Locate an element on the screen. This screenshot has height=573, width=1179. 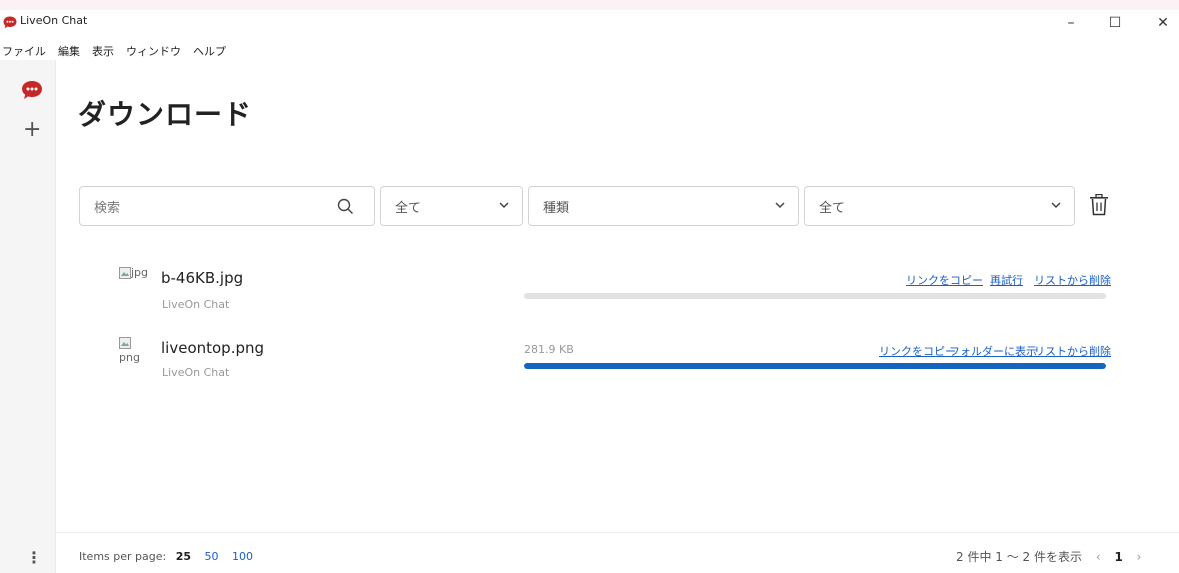
retry-button: 再試行 is located at coordinates (1006, 280).